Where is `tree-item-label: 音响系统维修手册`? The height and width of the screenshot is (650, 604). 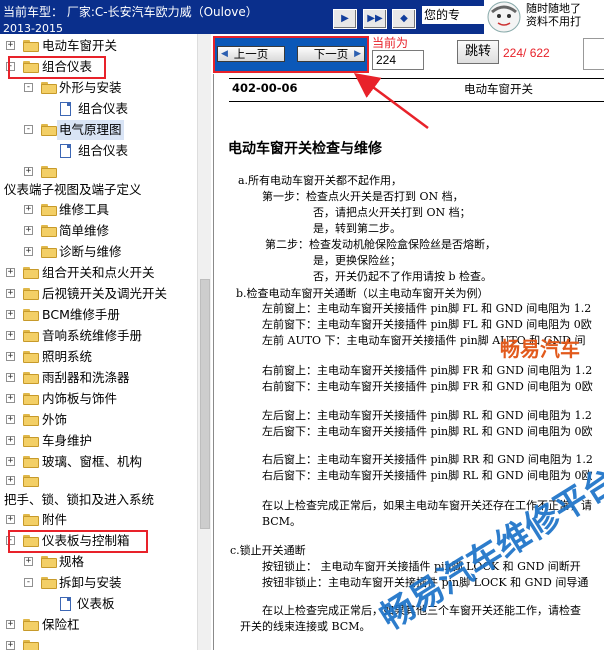 tree-item-label: 音响系统维修手册 is located at coordinates (92, 335).